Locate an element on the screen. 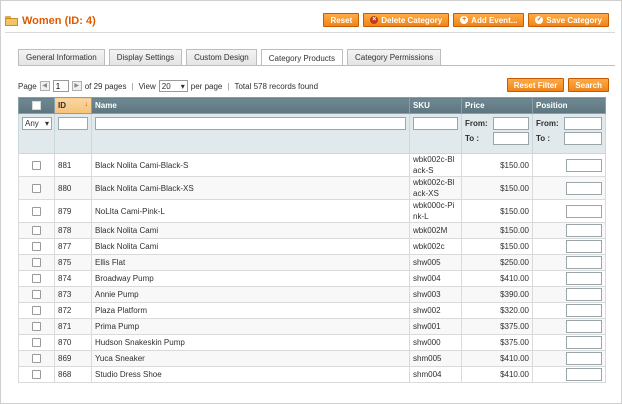 Image resolution: width=622 pixels, height=404 pixels. table-row: 875 Ellis Flat shw005 $250.00 is located at coordinates (312, 262).